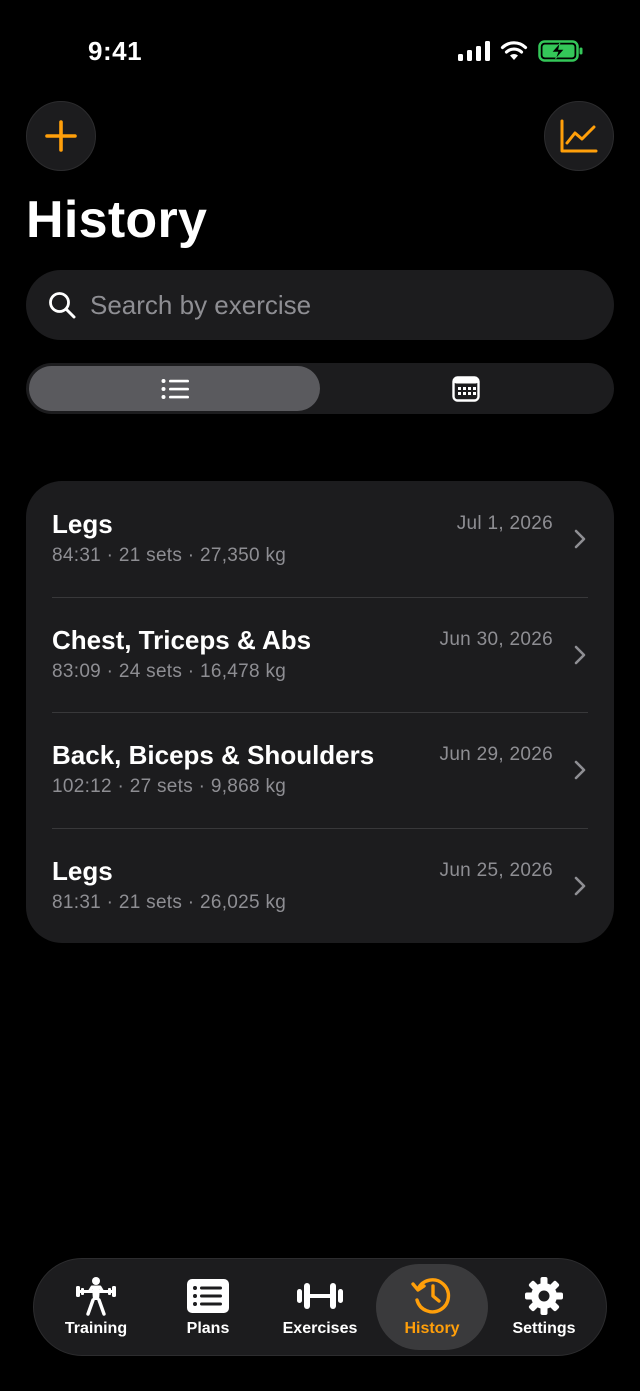 This screenshot has width=640, height=1391. What do you see at coordinates (96, 1296) in the screenshot?
I see `weightlifter-icon` at bounding box center [96, 1296].